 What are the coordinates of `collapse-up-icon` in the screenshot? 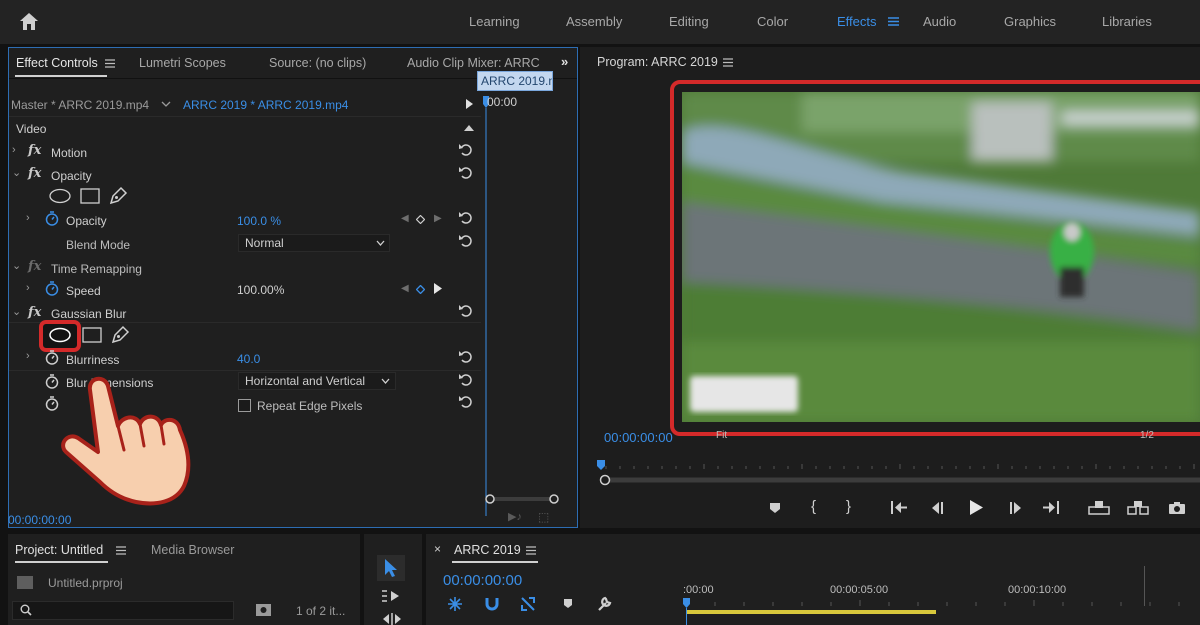 It's located at (469, 128).